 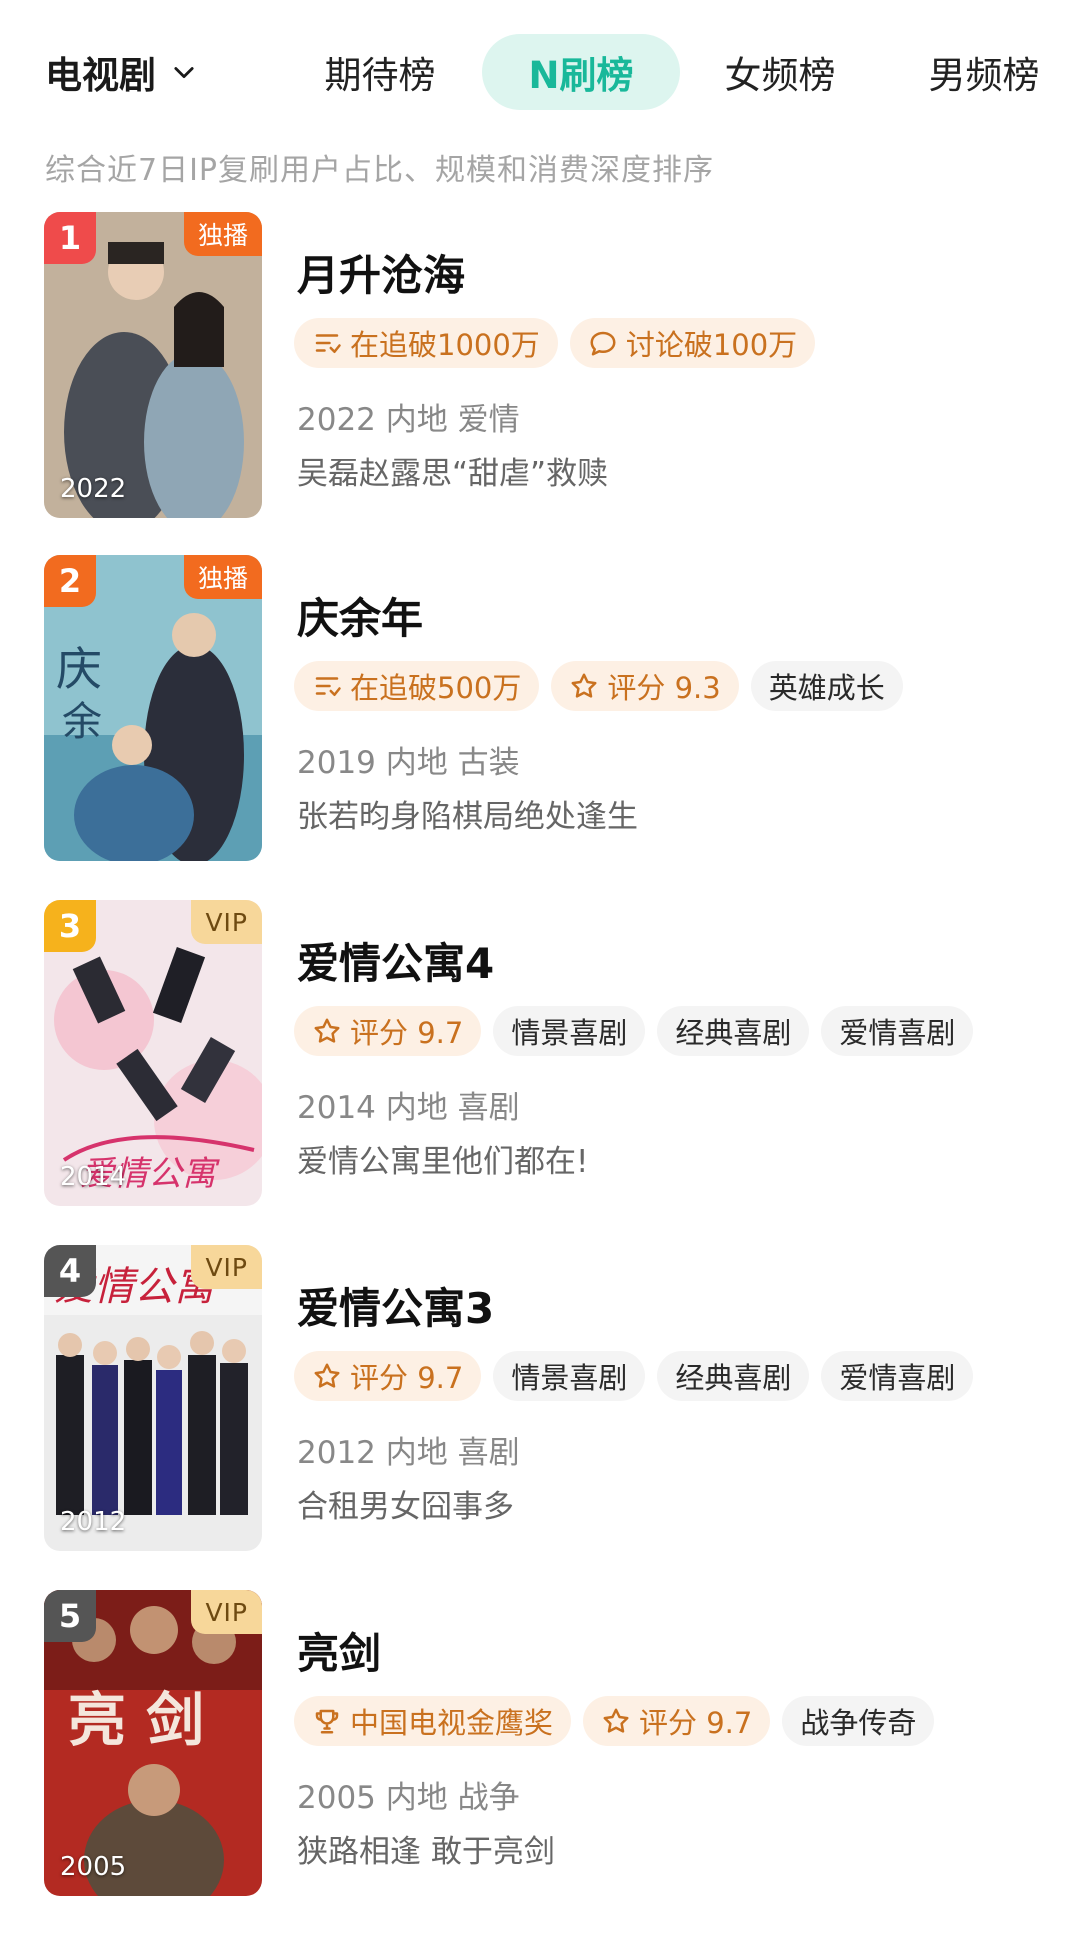 I want to click on category-dropdown: 电视剧, so click(x=121, y=72).